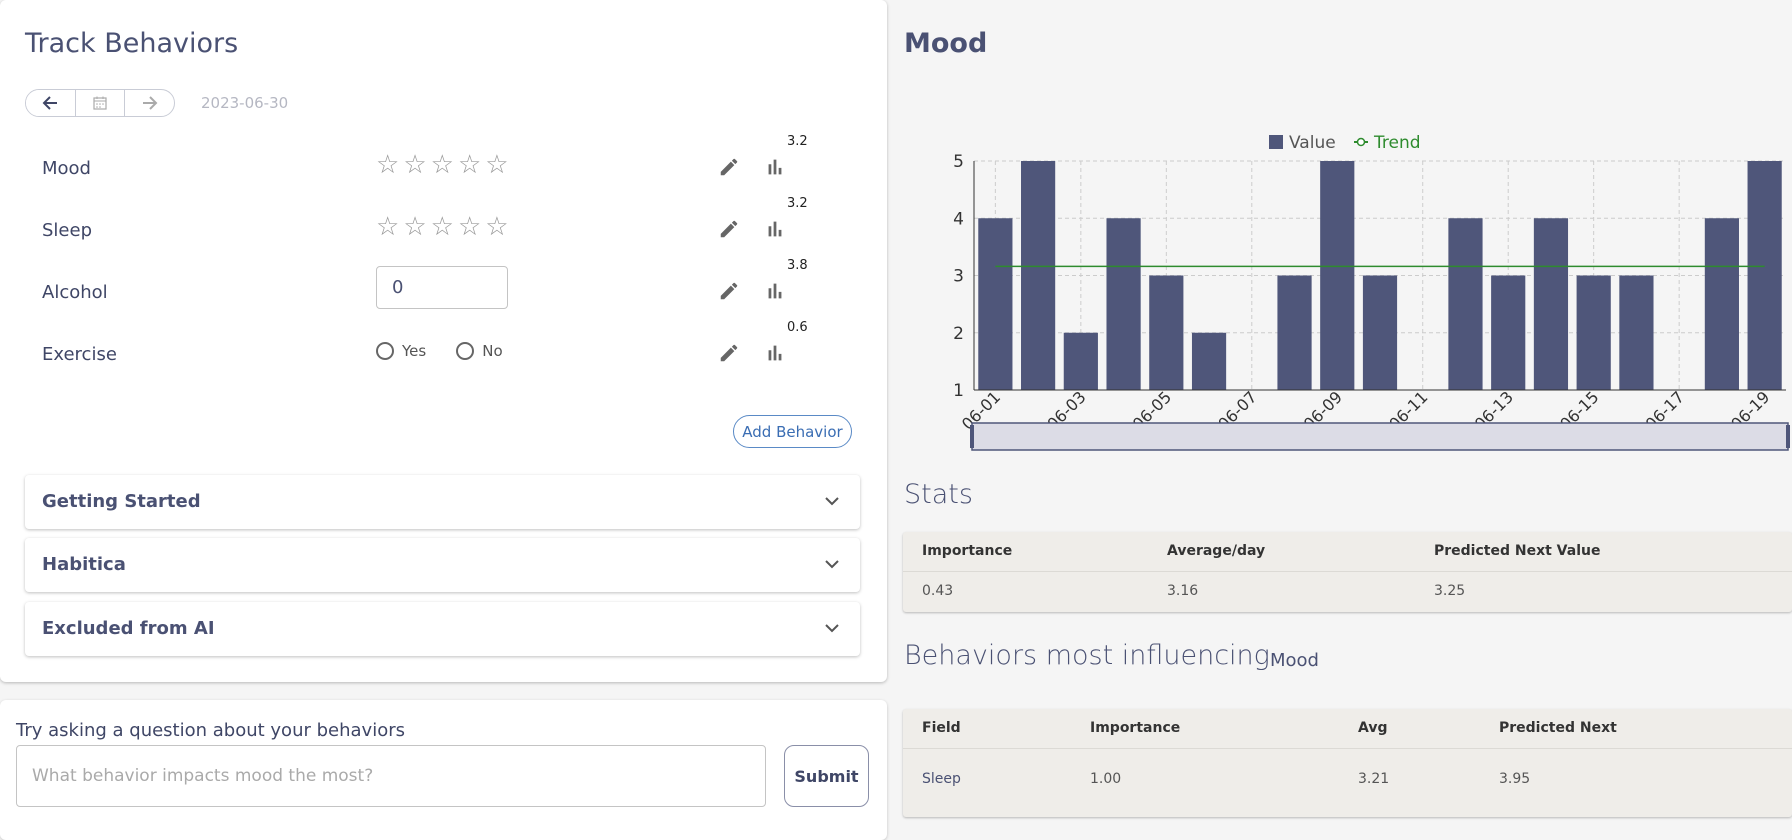  I want to click on table-row: Sleep 1.00 3.21 3.95, so click(1347, 782).